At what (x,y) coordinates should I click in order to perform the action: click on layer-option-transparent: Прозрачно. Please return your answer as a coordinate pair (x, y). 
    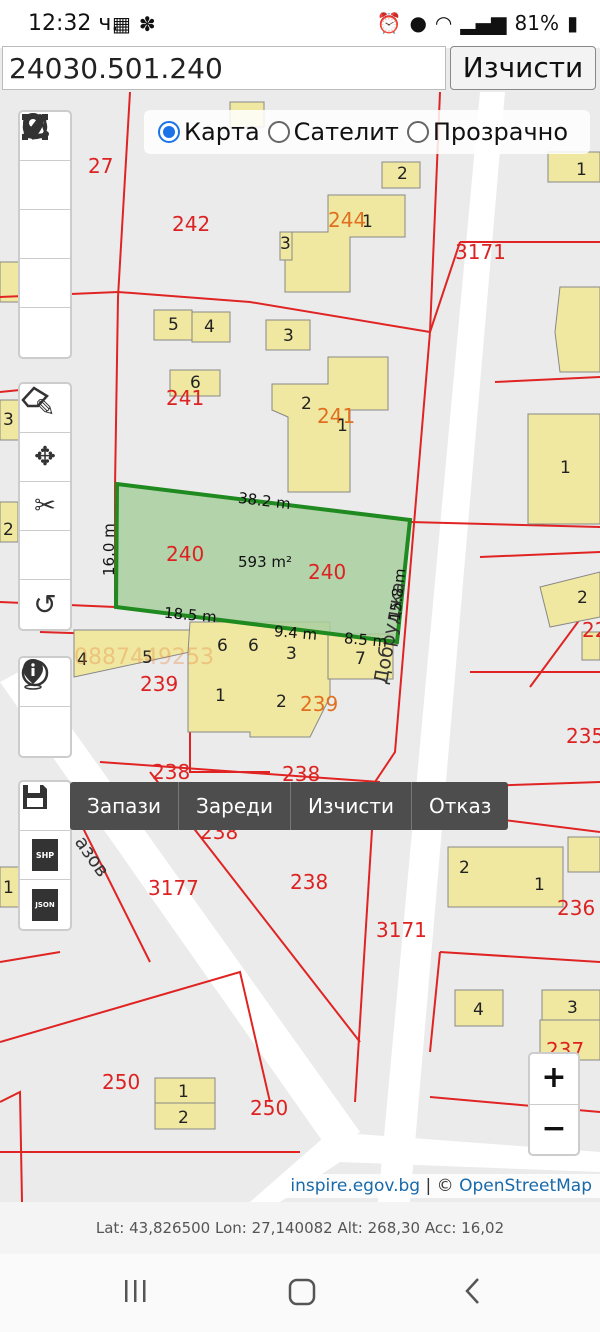
    Looking at the image, I should click on (487, 132).